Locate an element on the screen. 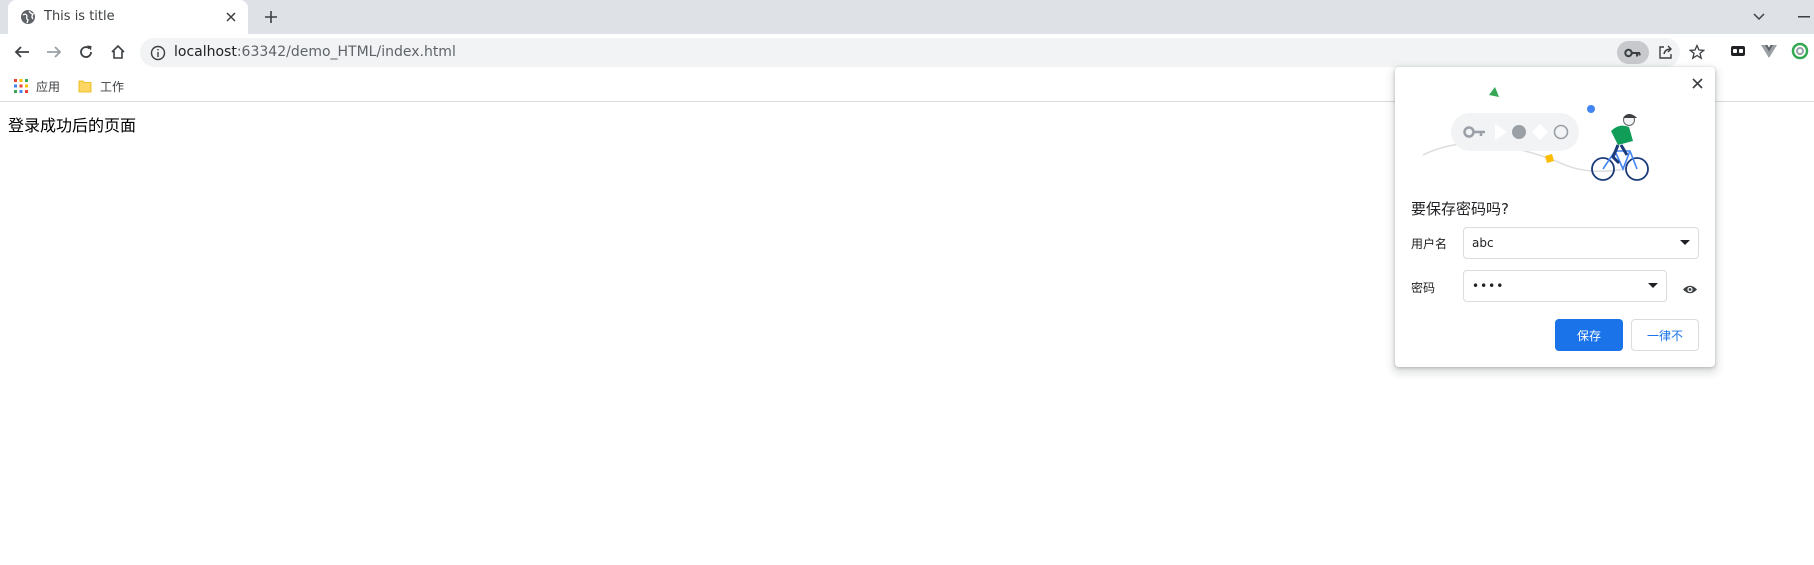 The height and width of the screenshot is (565, 1814). password-select: •••• is located at coordinates (1565, 286).